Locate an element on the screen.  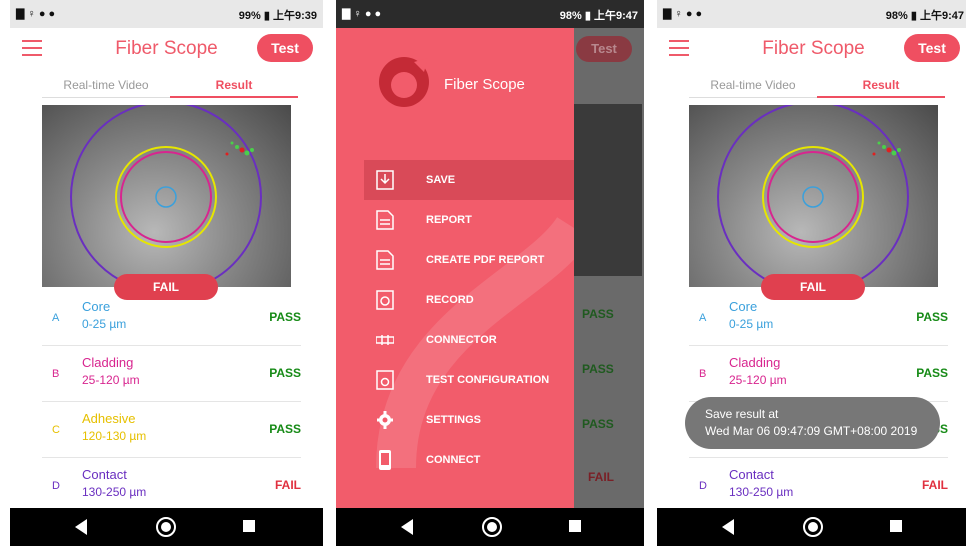
test-button-dimmed: Test is located at coordinates (604, 49).